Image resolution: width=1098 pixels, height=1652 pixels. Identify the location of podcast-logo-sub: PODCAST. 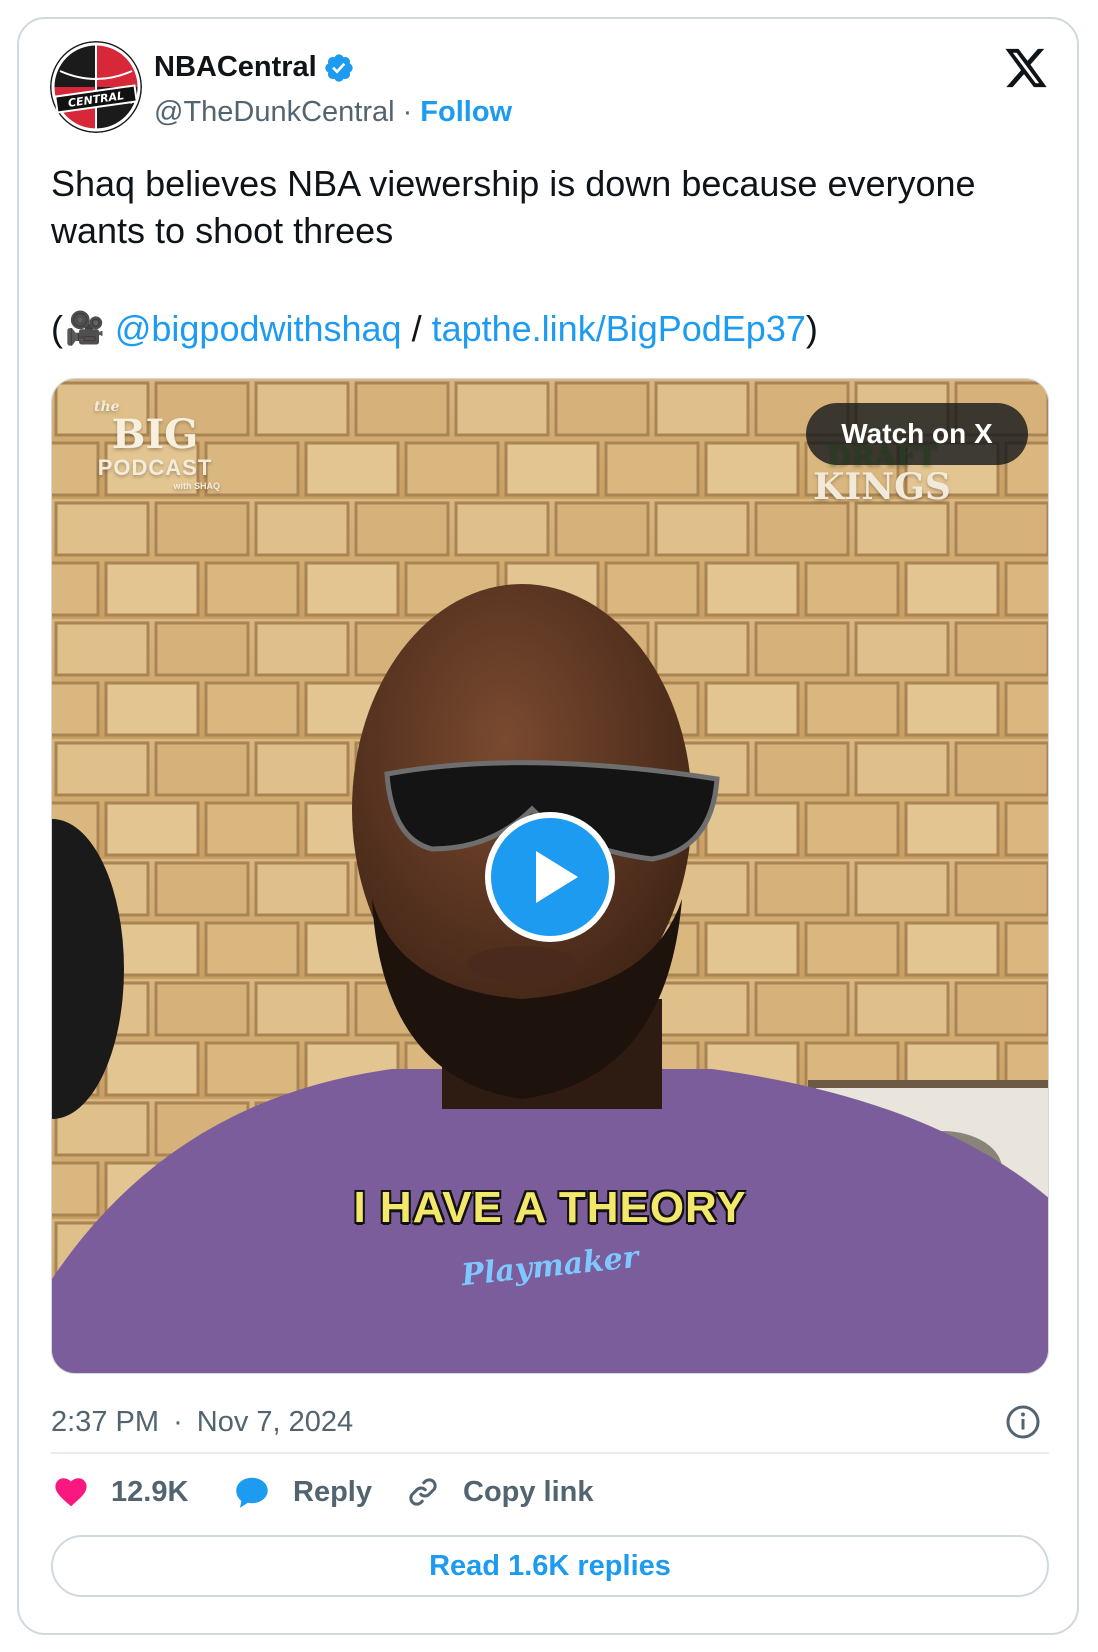
(155, 467).